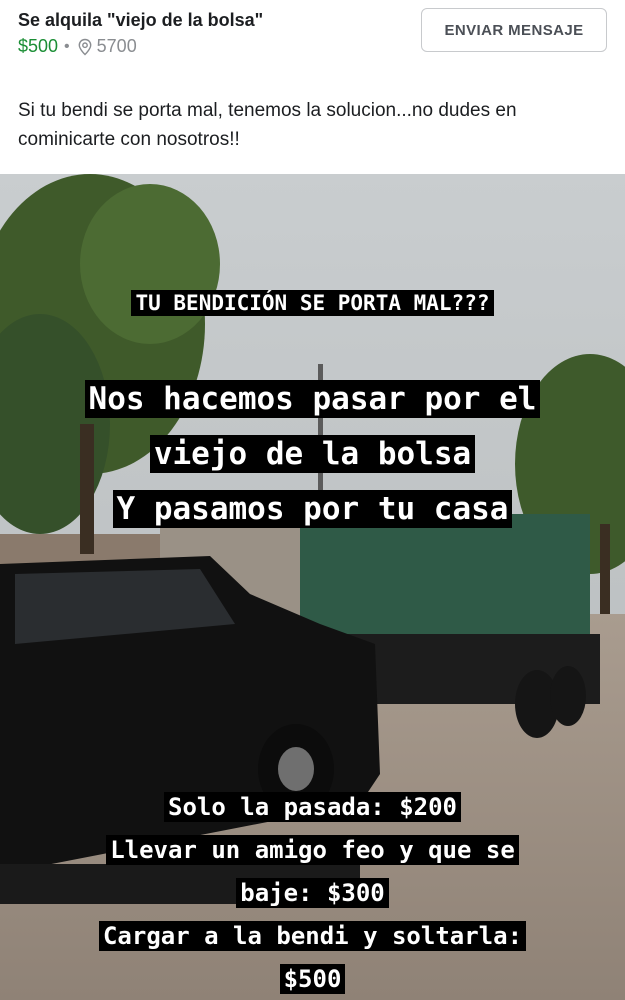 This screenshot has width=625, height=1000. What do you see at coordinates (312, 399) in the screenshot?
I see `pitch-line-1: Nos hacemos pasar por el` at bounding box center [312, 399].